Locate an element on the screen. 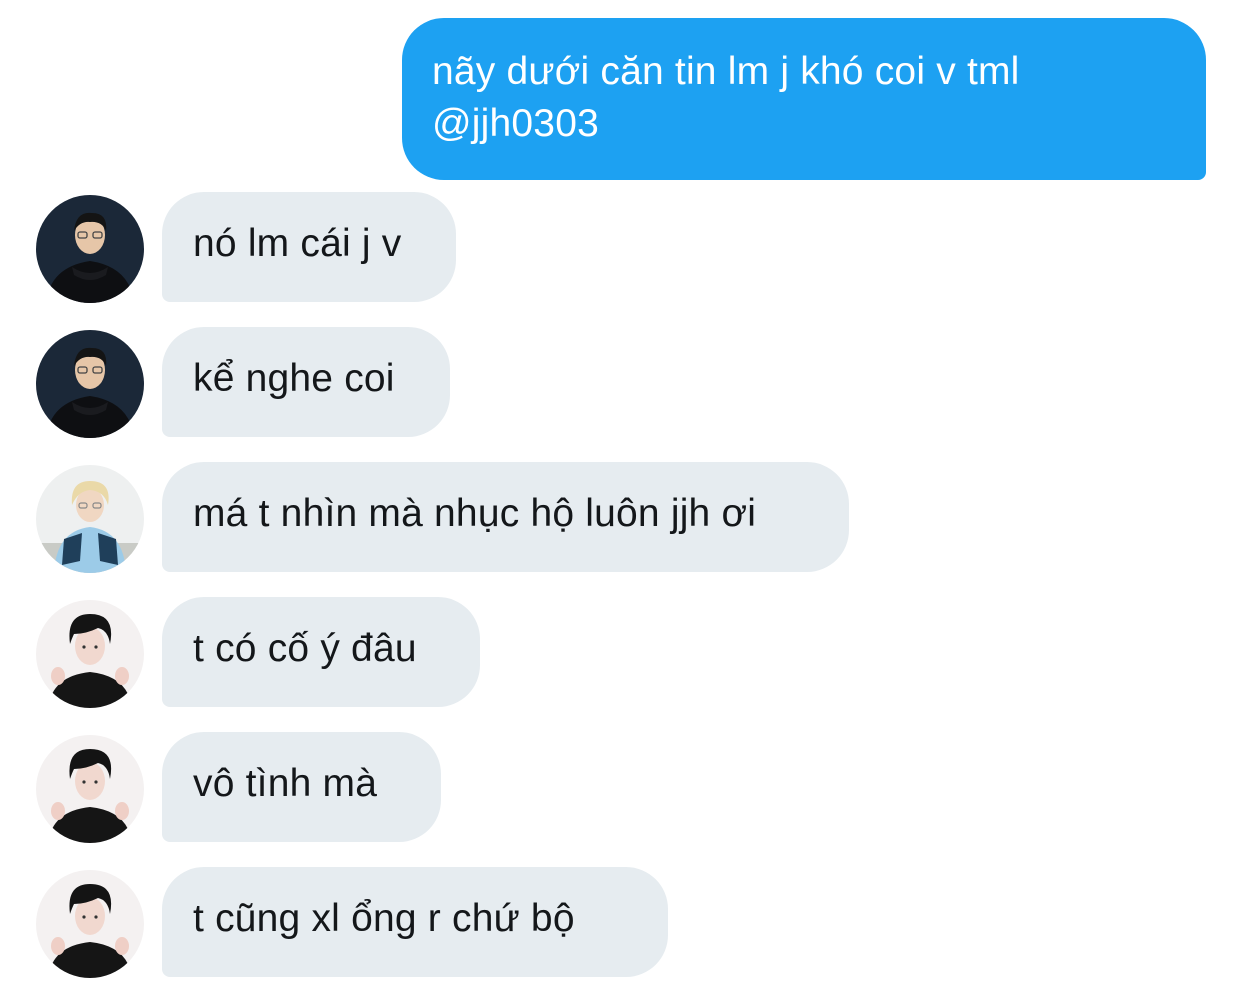 The width and height of the screenshot is (1242, 998). received-message-bubble: kể nghe coi is located at coordinates (306, 382).